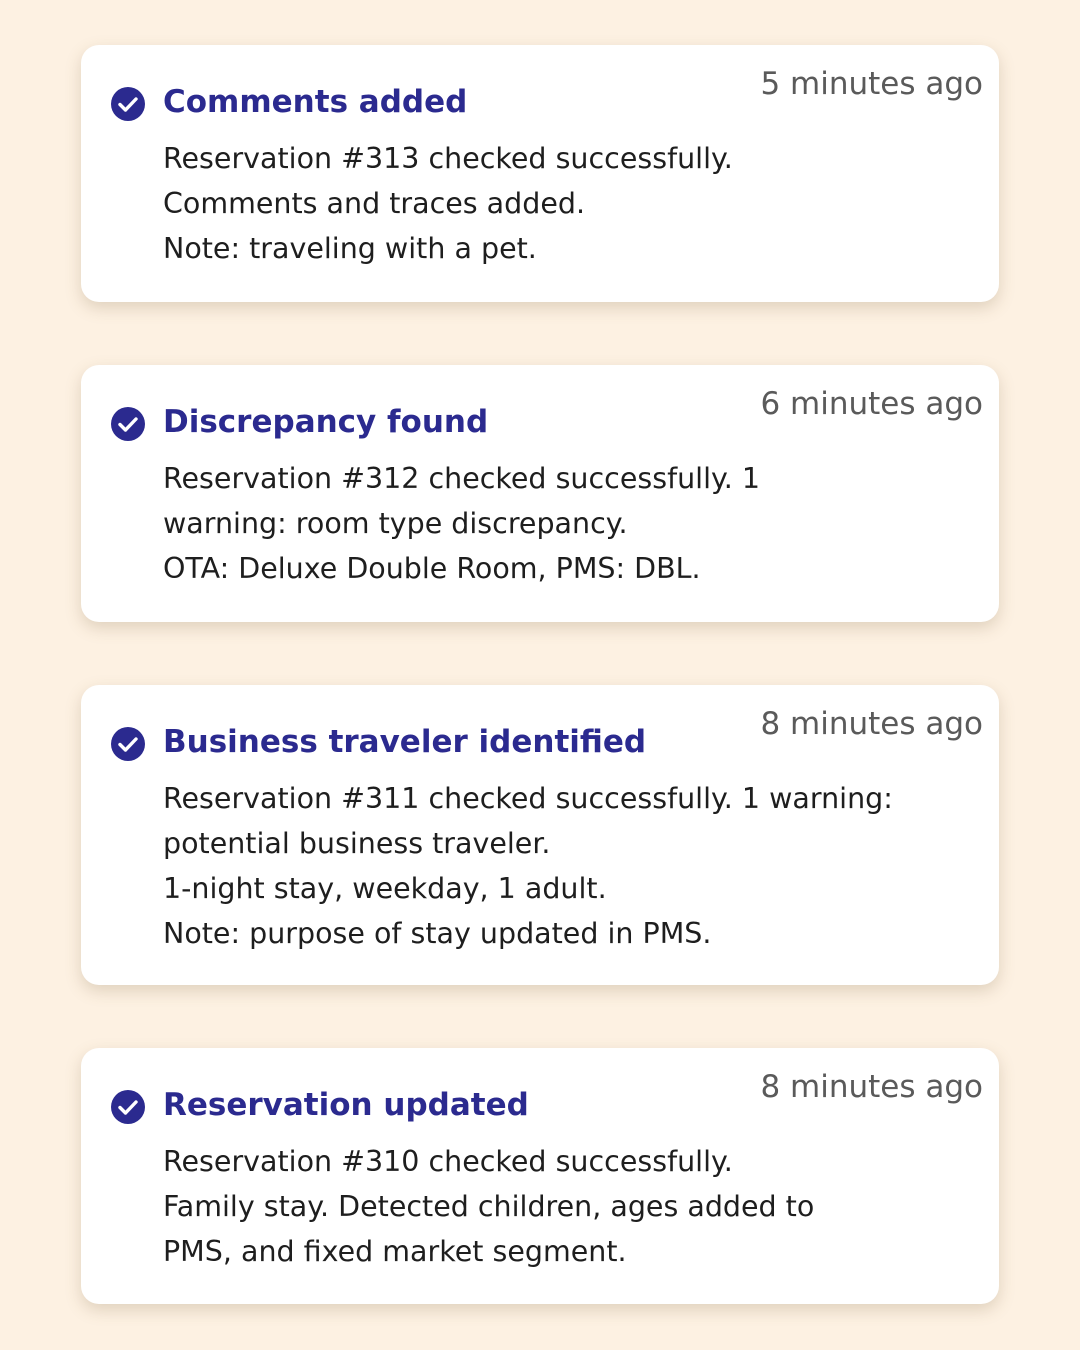 The height and width of the screenshot is (1350, 1080). I want to click on notification-title: Comments added, so click(315, 102).